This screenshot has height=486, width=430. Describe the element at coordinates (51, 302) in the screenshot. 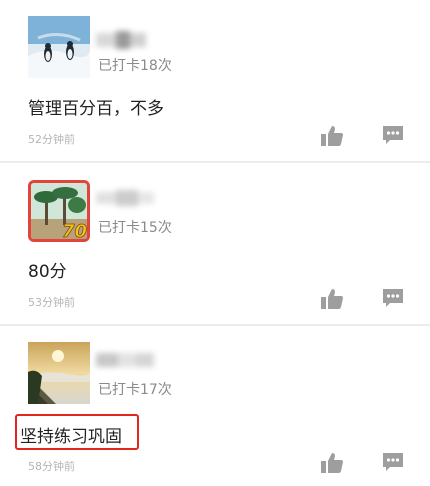

I see `post-time: 53分钟前` at that location.